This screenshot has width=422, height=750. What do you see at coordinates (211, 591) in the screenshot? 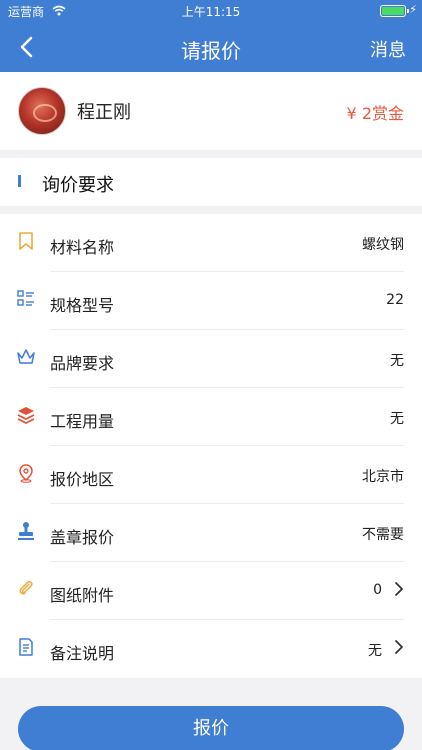
I see `list-item-attachment: 图纸附件 0` at bounding box center [211, 591].